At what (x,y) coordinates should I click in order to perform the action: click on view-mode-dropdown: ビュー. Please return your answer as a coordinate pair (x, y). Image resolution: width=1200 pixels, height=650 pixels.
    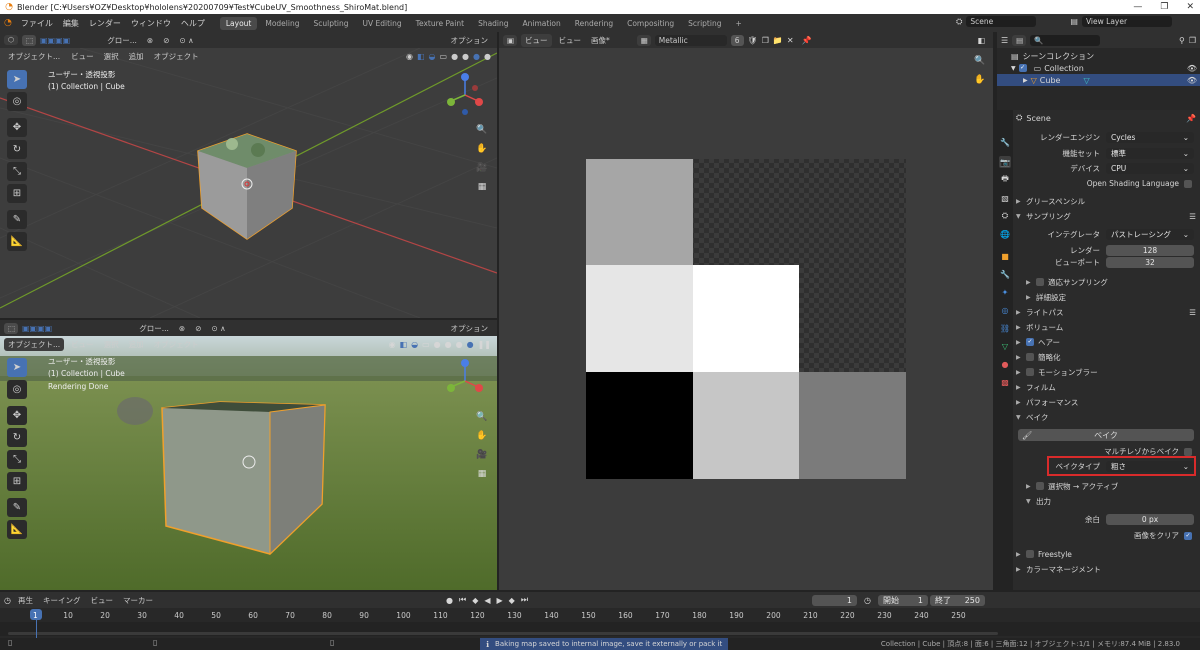
    Looking at the image, I should click on (536, 40).